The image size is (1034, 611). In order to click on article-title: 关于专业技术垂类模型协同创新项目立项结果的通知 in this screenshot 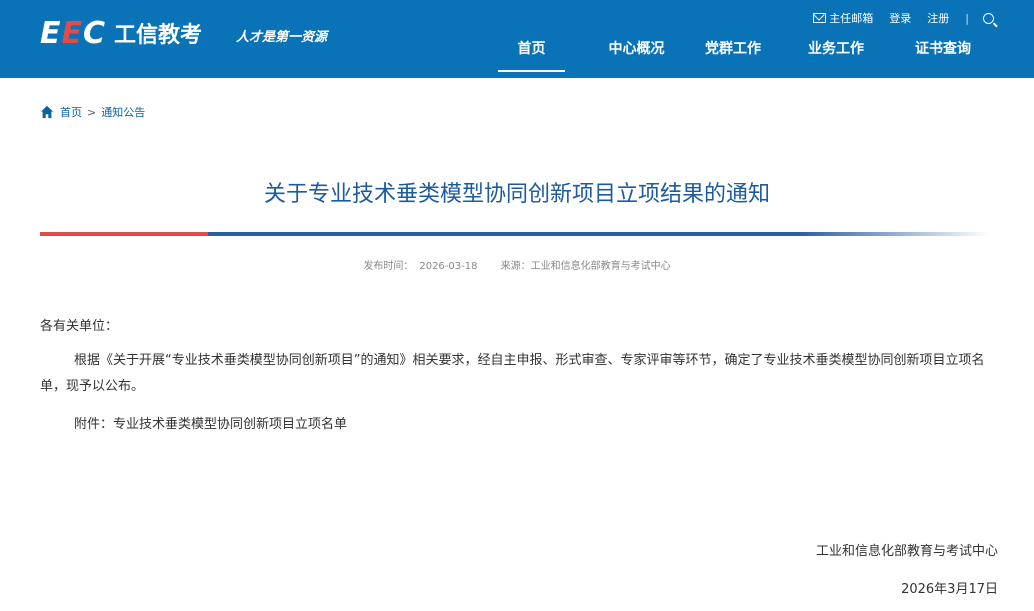, I will do `click(516, 194)`.